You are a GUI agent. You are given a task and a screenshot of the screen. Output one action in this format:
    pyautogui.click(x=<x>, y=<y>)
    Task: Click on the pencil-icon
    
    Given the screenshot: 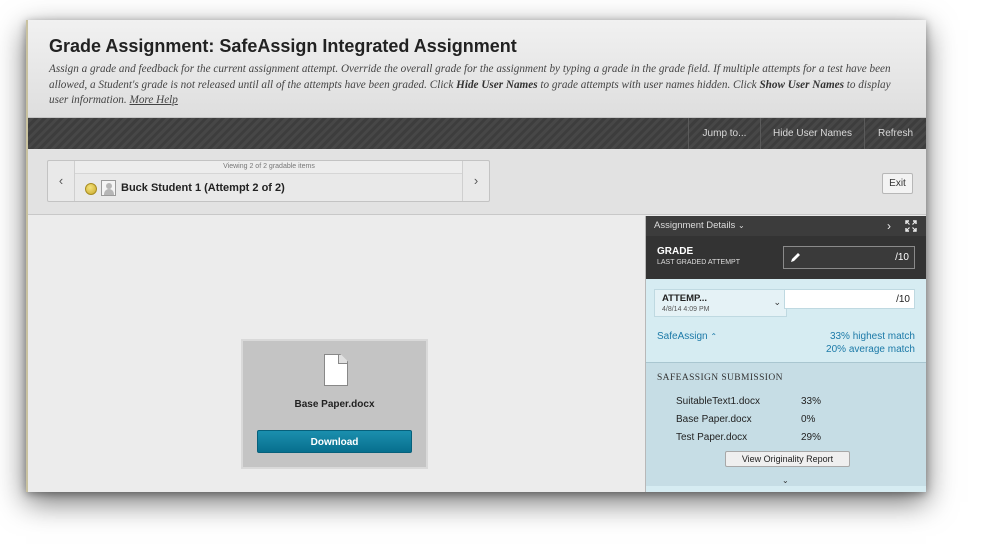 What is the action you would take?
    pyautogui.click(x=795, y=257)
    